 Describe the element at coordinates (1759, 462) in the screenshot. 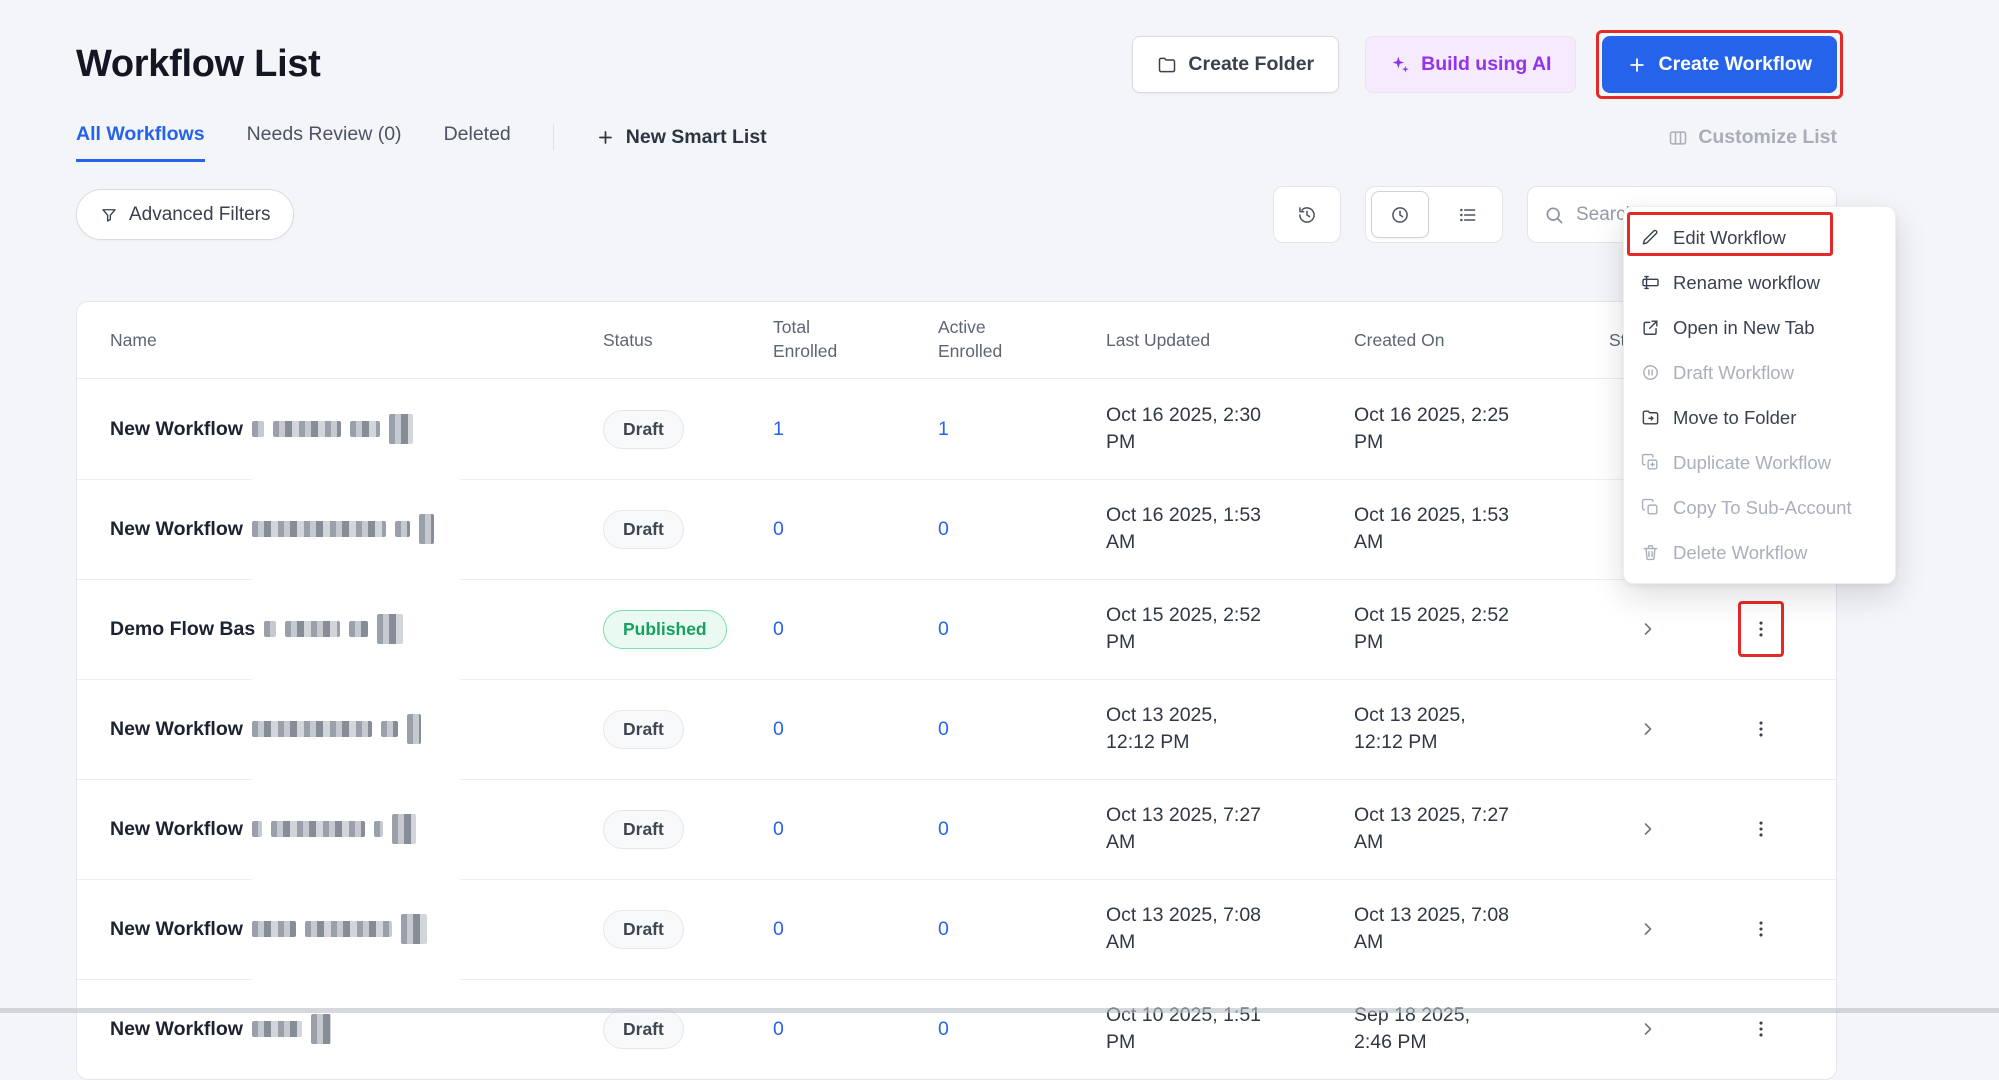

I see `menu-item-duplicate-workflow: Duplicate Workflow` at that location.